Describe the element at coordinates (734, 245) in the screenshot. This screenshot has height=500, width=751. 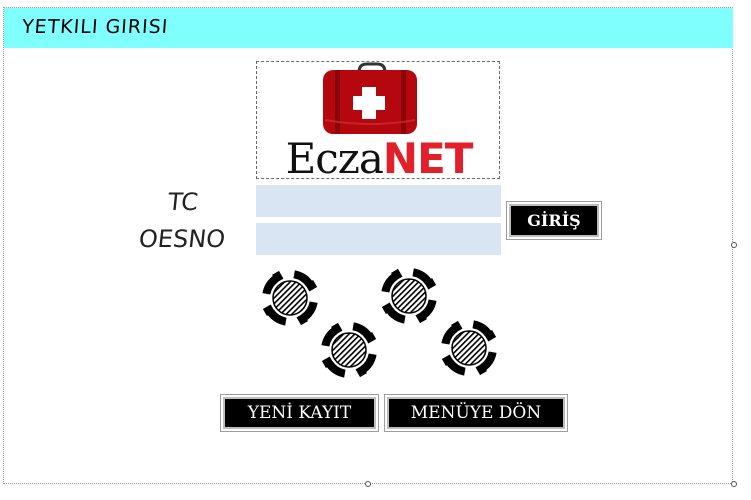
I see `resize-handle-right` at that location.